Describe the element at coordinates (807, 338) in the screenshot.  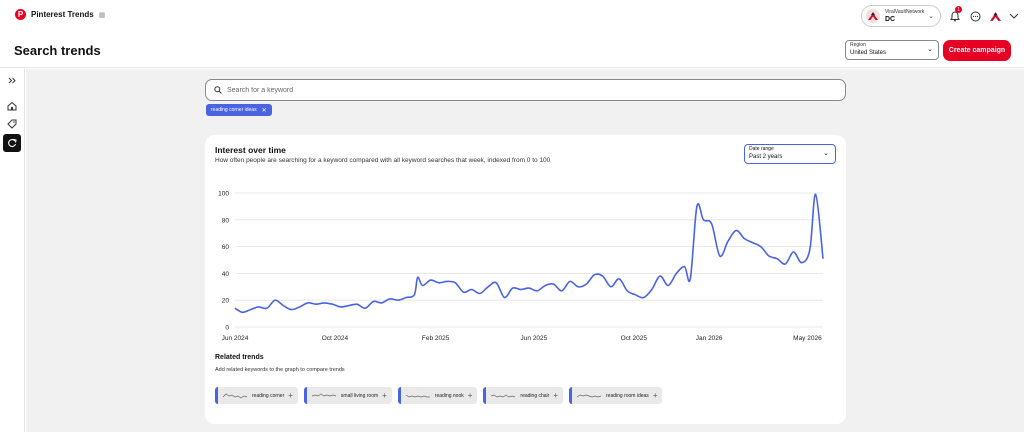
I see `x-tick-label: May 2026` at that location.